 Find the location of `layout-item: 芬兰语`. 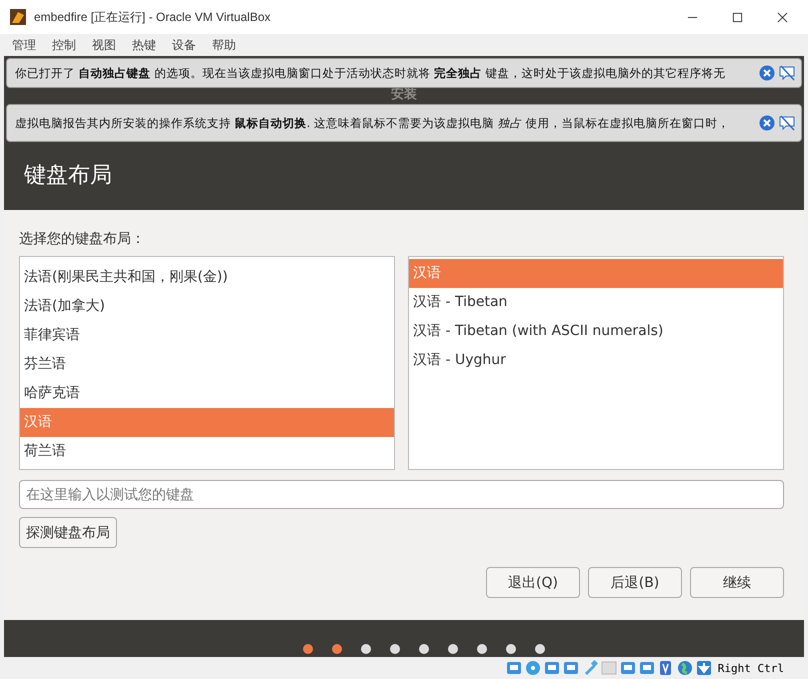

layout-item: 芬兰语 is located at coordinates (207, 364).